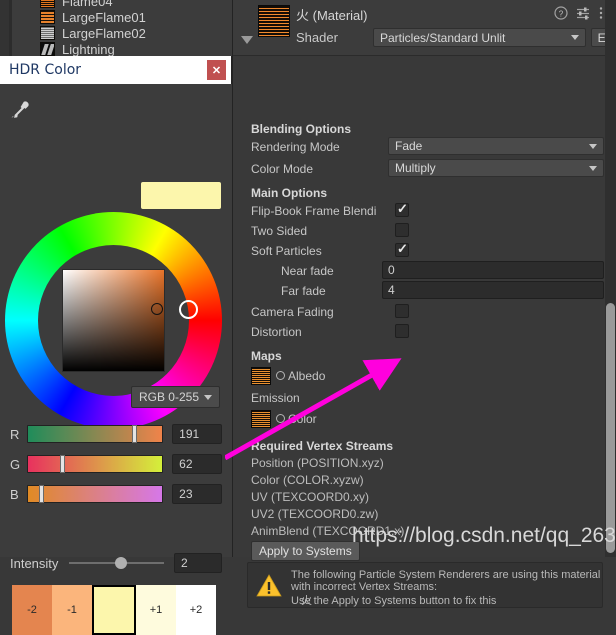 Image resolution: width=616 pixels, height=635 pixels. What do you see at coordinates (261, 376) in the screenshot?
I see `albedo-texture-thumbnail` at bounding box center [261, 376].